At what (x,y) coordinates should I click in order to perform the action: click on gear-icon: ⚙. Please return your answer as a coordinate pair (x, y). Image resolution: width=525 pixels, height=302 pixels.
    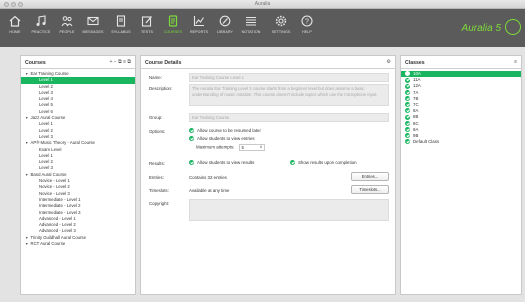
    Looking at the image, I should click on (389, 62).